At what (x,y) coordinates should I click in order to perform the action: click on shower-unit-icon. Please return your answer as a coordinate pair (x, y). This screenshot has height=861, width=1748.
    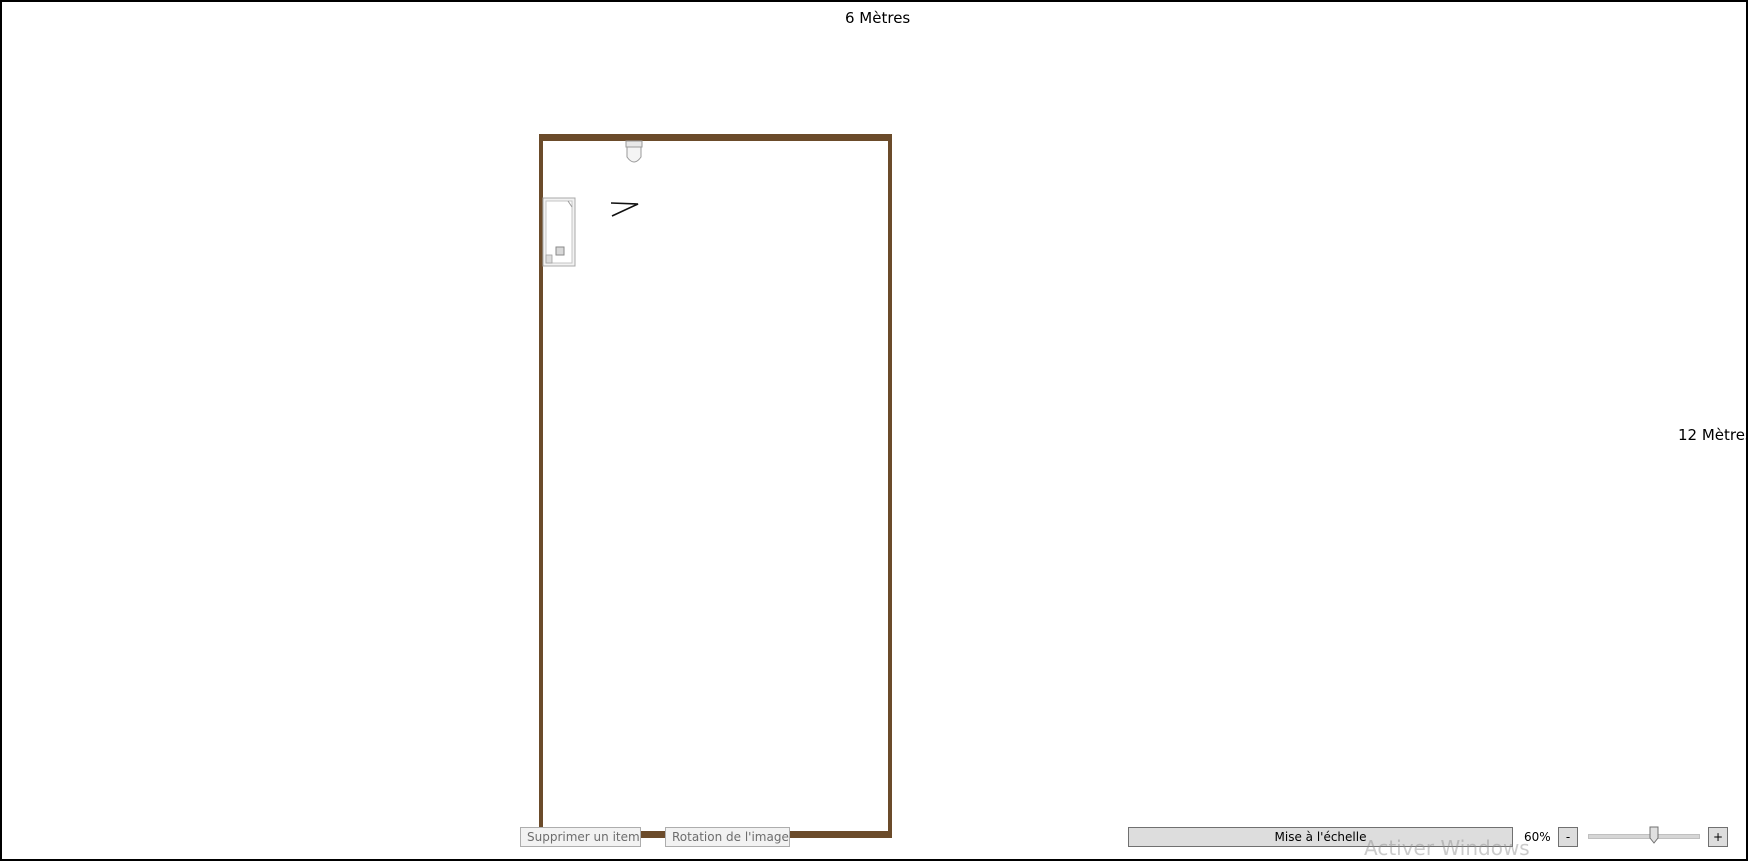
    Looking at the image, I should click on (559, 232).